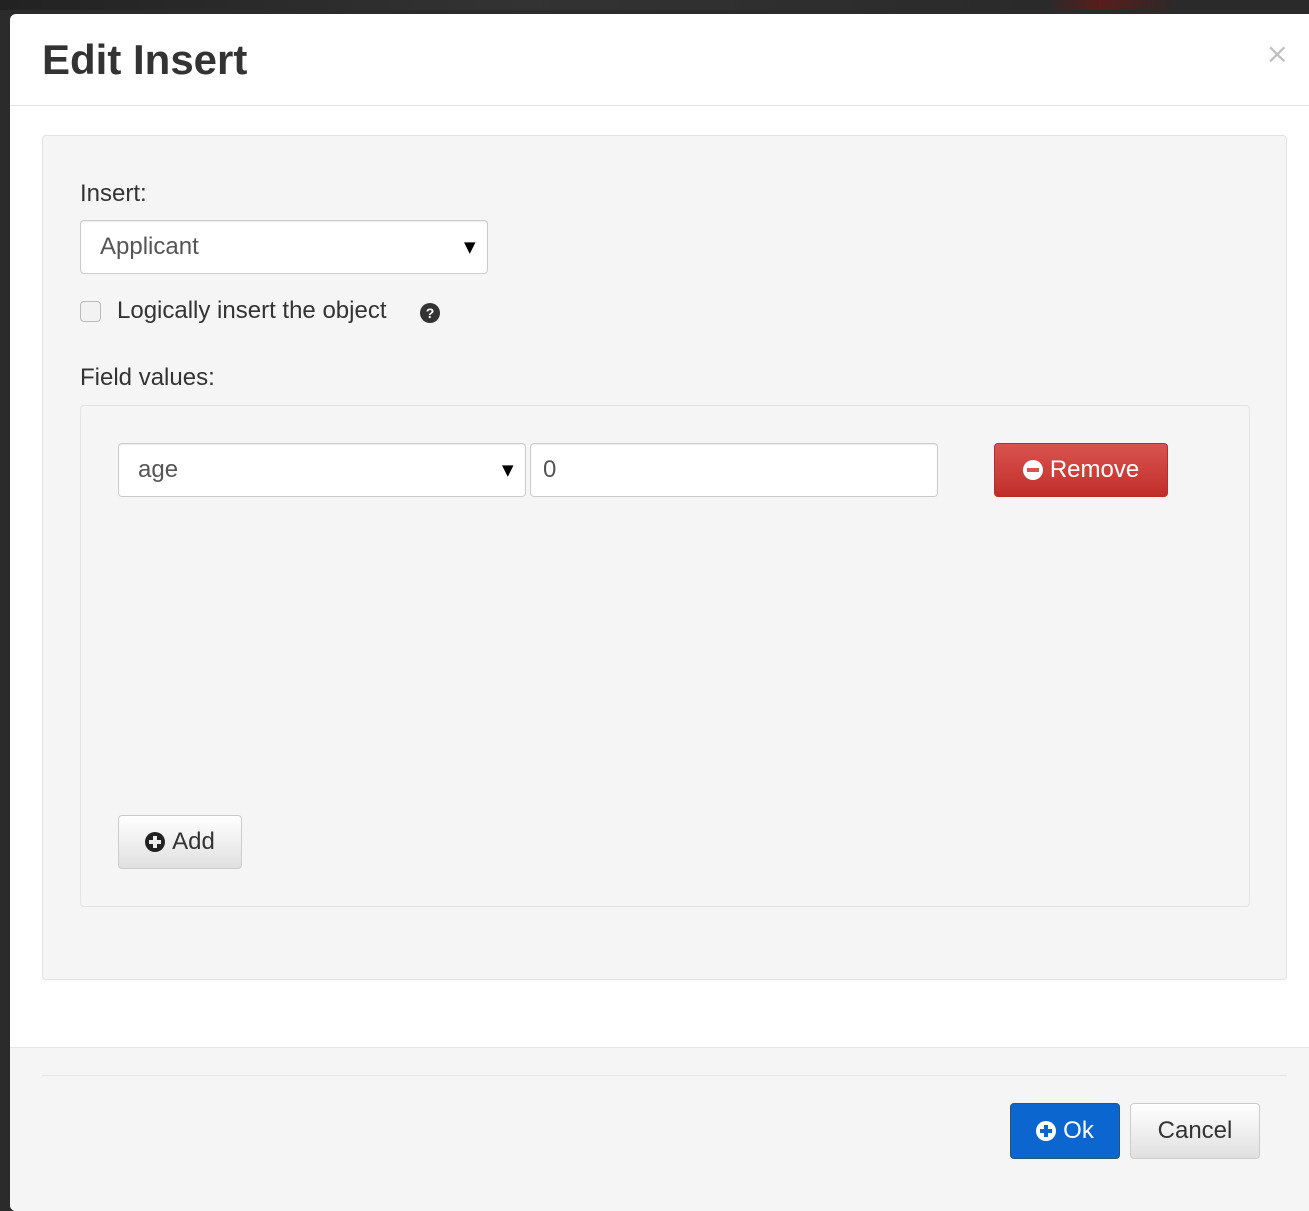 This screenshot has height=1211, width=1309. What do you see at coordinates (322, 470) in the screenshot?
I see `field-name-select: age ▼` at bounding box center [322, 470].